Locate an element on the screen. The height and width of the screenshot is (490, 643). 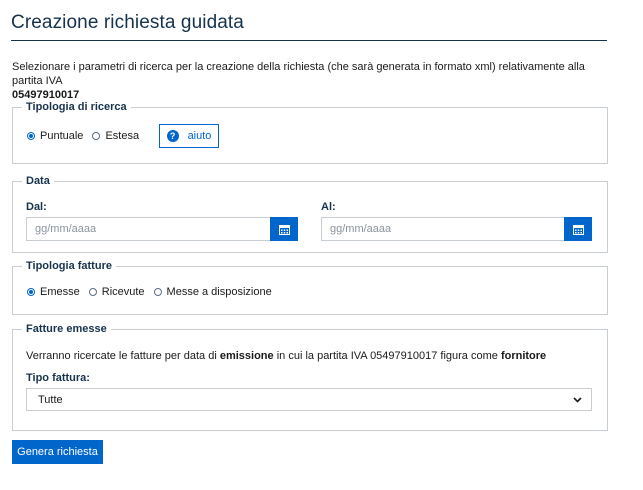
radio-estesa-label: Estesa is located at coordinates (122, 136).